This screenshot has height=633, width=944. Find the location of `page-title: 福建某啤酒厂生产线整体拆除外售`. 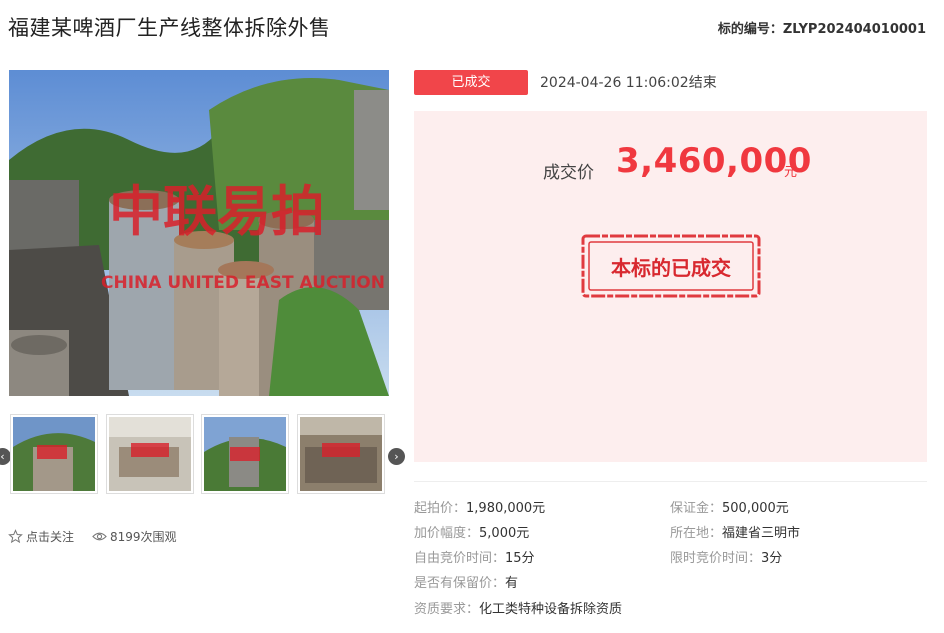

page-title: 福建某啤酒厂生产线整体拆除外售 is located at coordinates (169, 28).